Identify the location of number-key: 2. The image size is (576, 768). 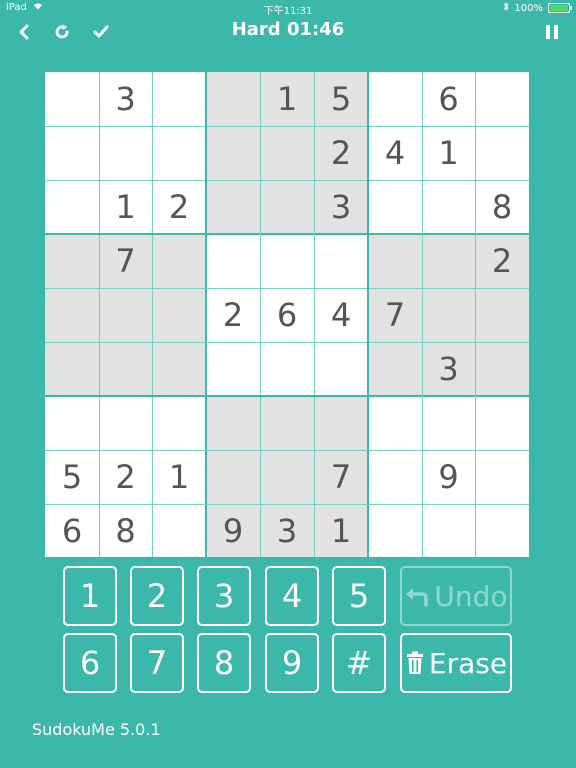
(157, 596).